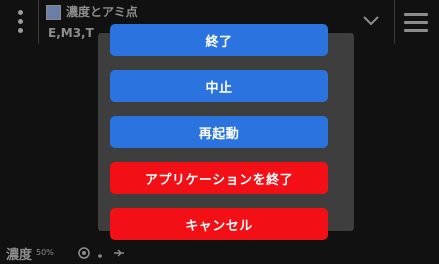 The height and width of the screenshot is (264, 439). What do you see at coordinates (20, 23) in the screenshot?
I see `kebab-menu-icon` at bounding box center [20, 23].